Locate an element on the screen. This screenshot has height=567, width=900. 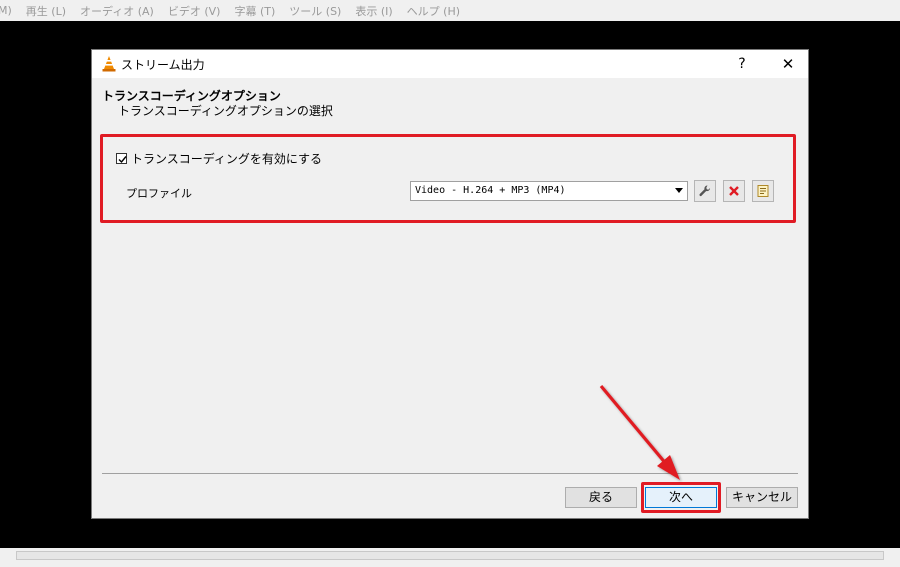
seek-slider is located at coordinates (450, 555).